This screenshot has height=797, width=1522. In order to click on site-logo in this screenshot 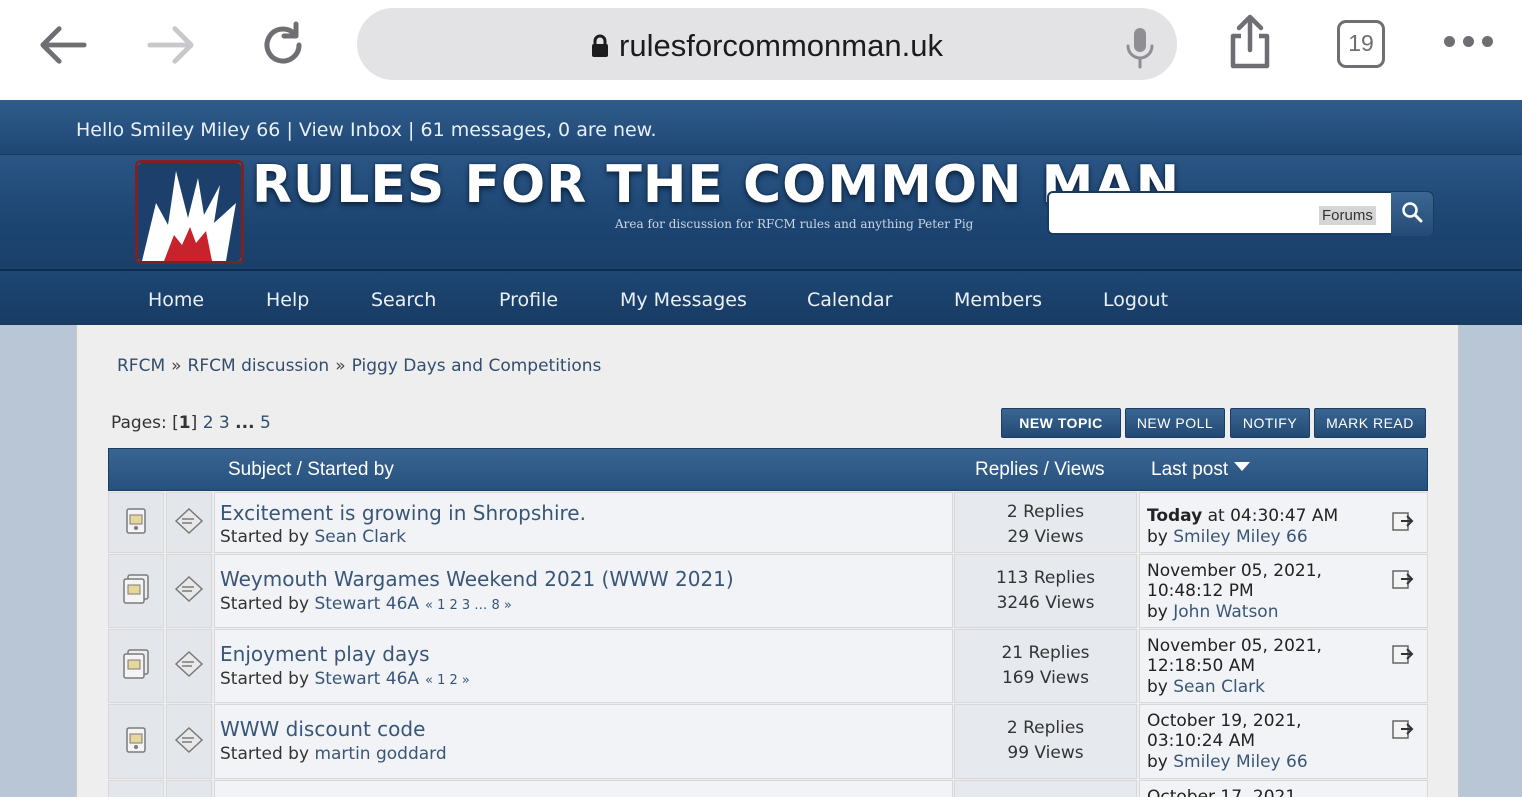, I will do `click(189, 212)`.